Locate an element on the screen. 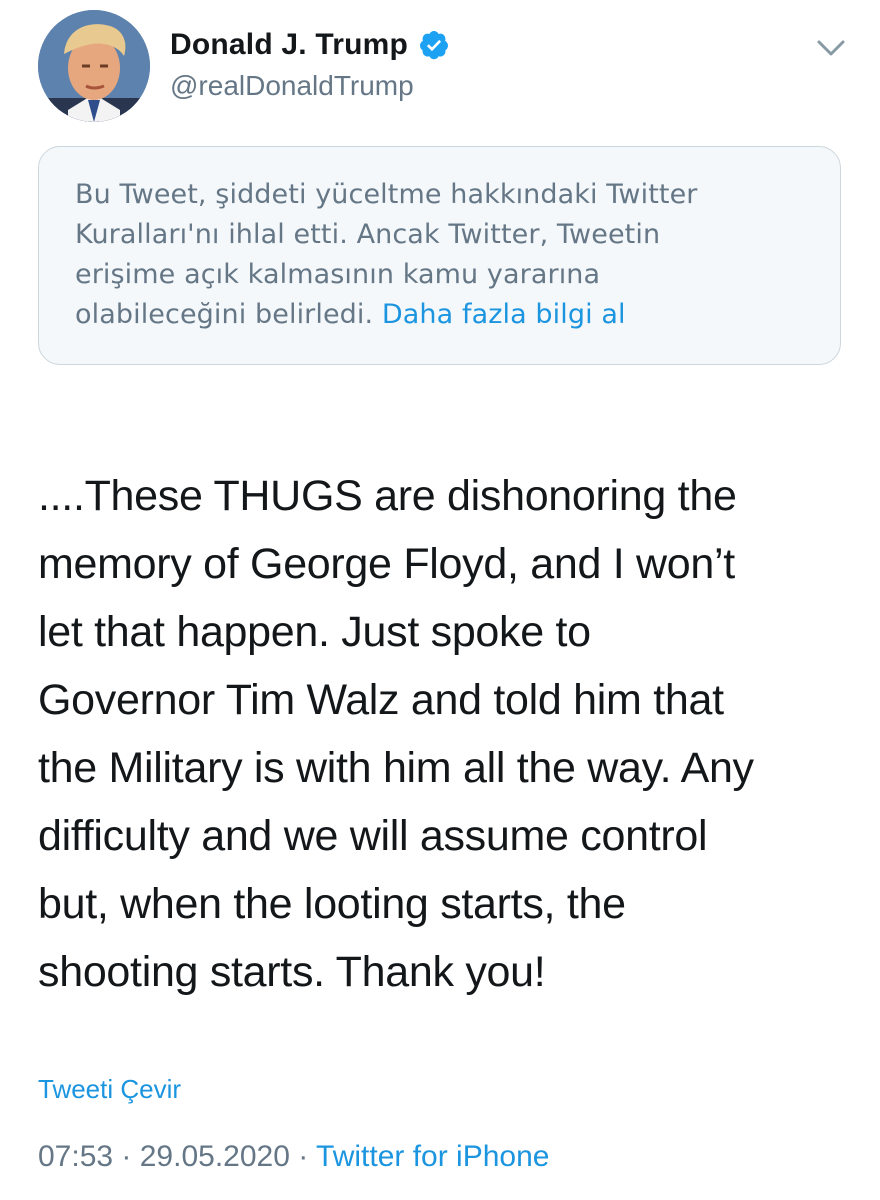  author-name: Donald J. Trump is located at coordinates (289, 45).